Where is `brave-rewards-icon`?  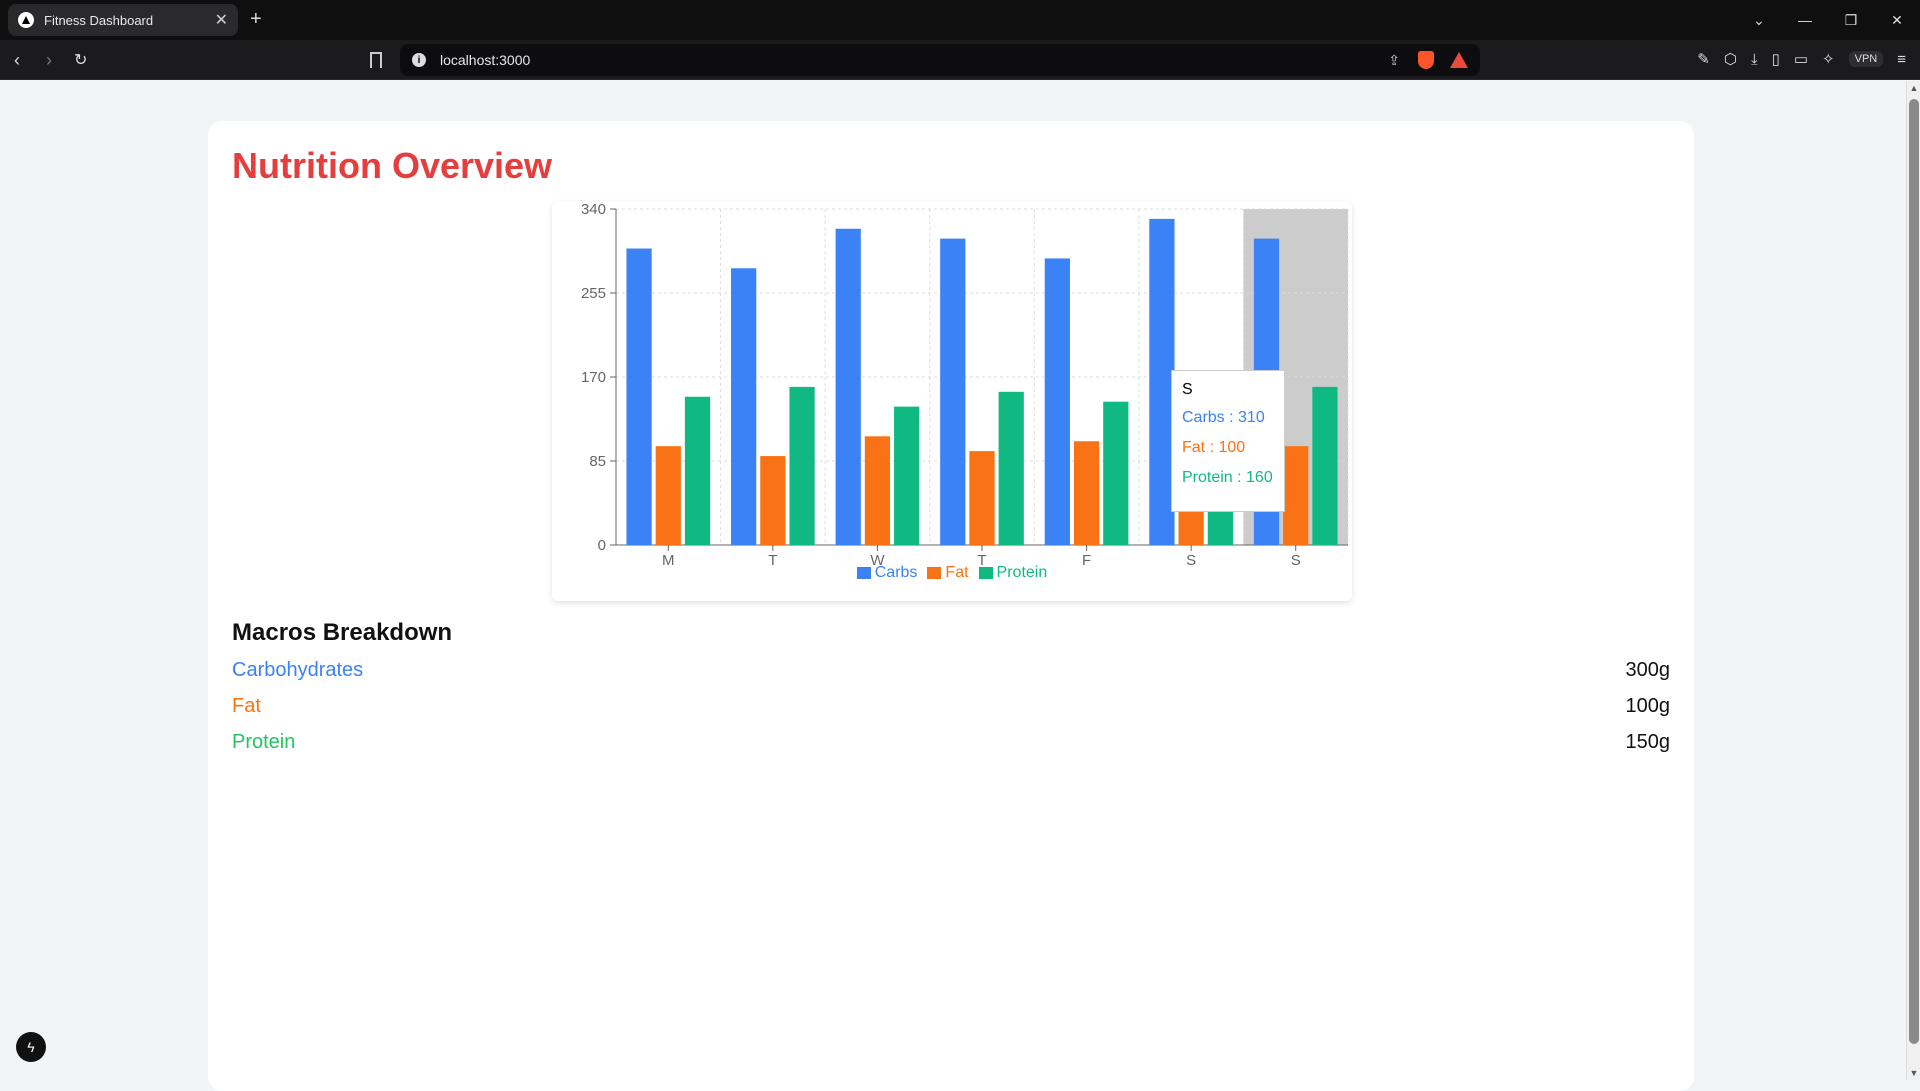
brave-rewards-icon is located at coordinates (1459, 60).